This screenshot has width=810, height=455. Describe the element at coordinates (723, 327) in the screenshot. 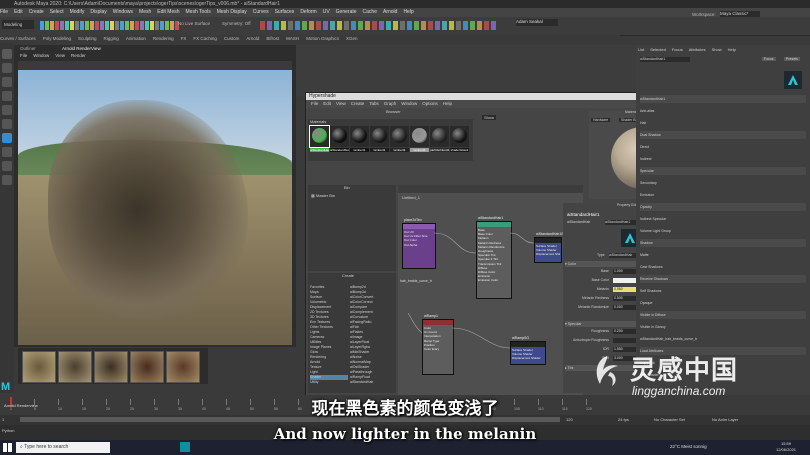

I see `ae-attribute-row: Visible in Glossy` at that location.